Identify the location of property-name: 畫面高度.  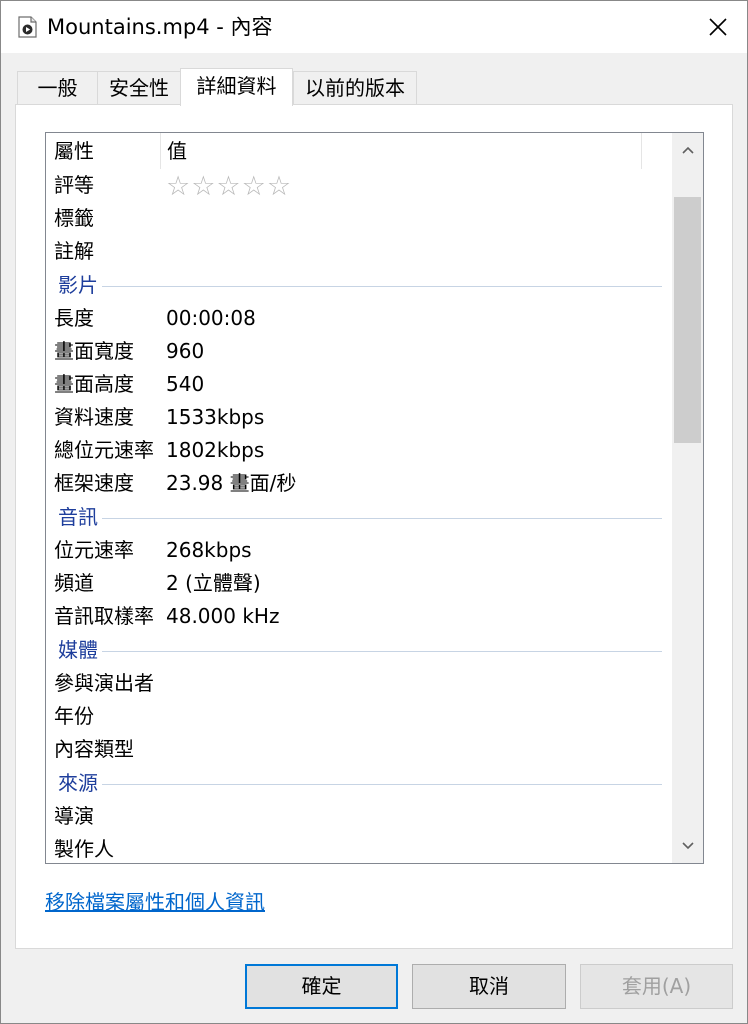
(94, 384).